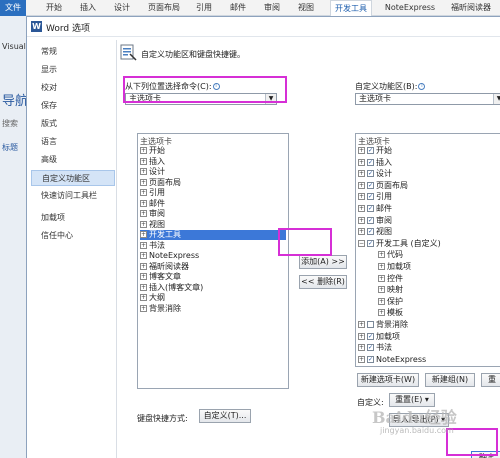 The width and height of the screenshot is (500, 458). Describe the element at coordinates (204, 8) in the screenshot. I see `tab-references: 引用` at that location.